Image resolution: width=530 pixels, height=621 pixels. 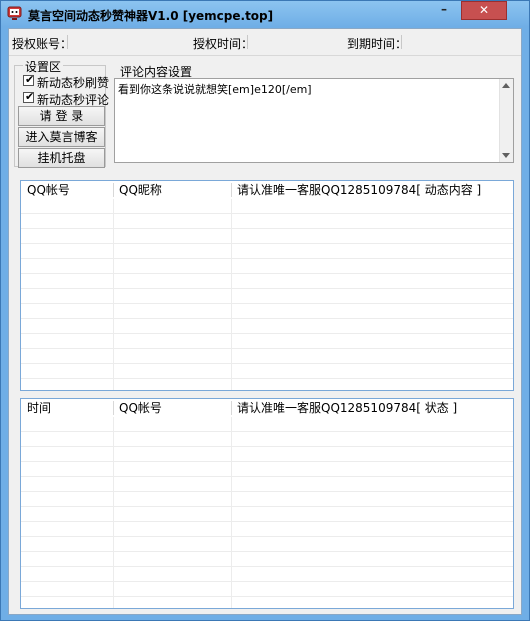 What do you see at coordinates (61, 116) in the screenshot?
I see `login-button: 请 登 录` at bounding box center [61, 116].